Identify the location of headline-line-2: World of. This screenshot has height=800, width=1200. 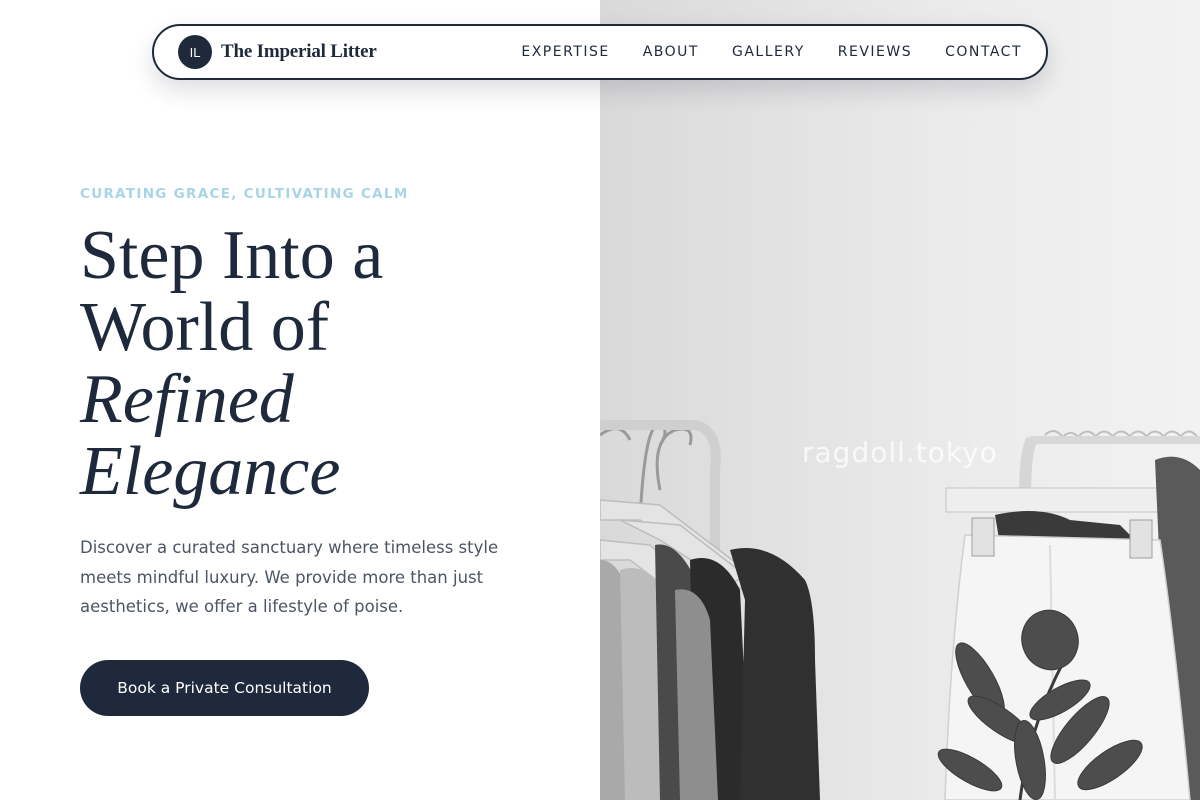
(205, 327).